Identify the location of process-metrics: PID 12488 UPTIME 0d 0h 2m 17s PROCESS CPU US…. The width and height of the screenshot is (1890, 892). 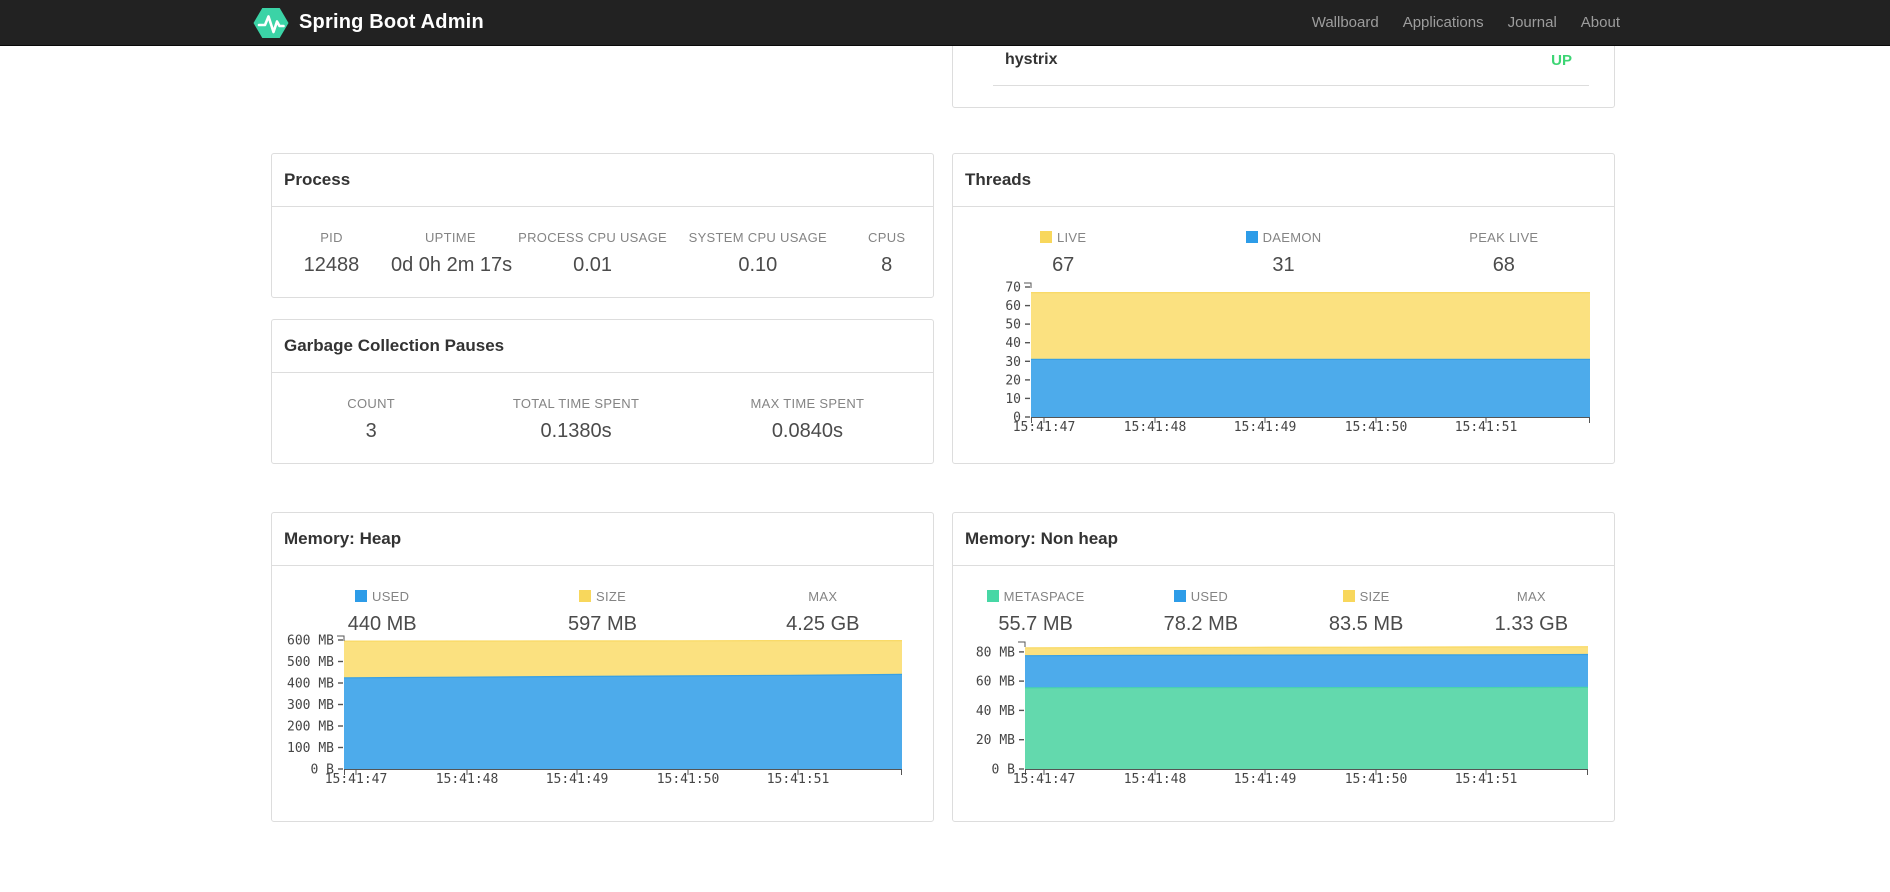
(602, 251).